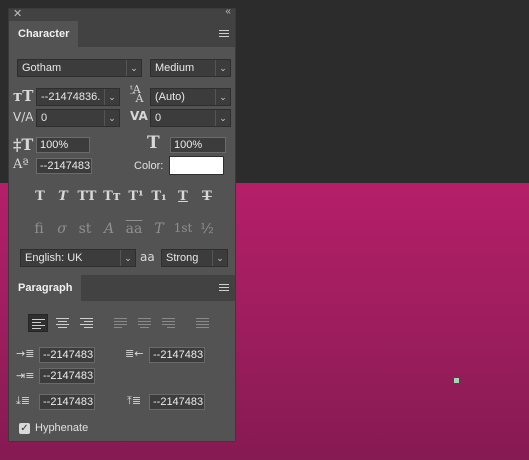 The image size is (529, 460). What do you see at coordinates (85, 229) in the screenshot?
I see `discretionary-ligatures-button: st` at bounding box center [85, 229].